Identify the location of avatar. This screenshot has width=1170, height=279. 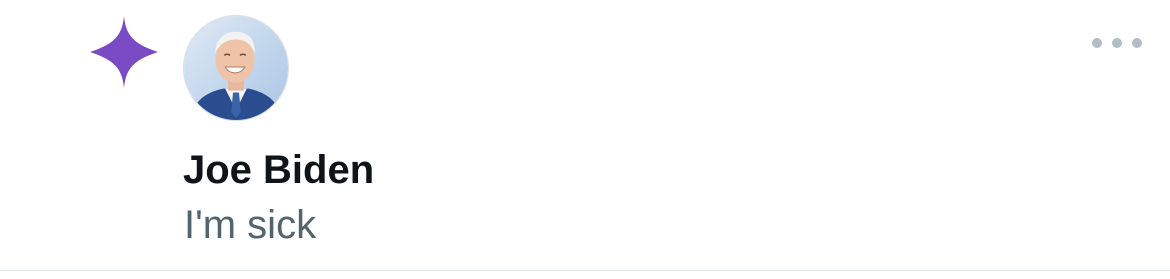
(236, 68).